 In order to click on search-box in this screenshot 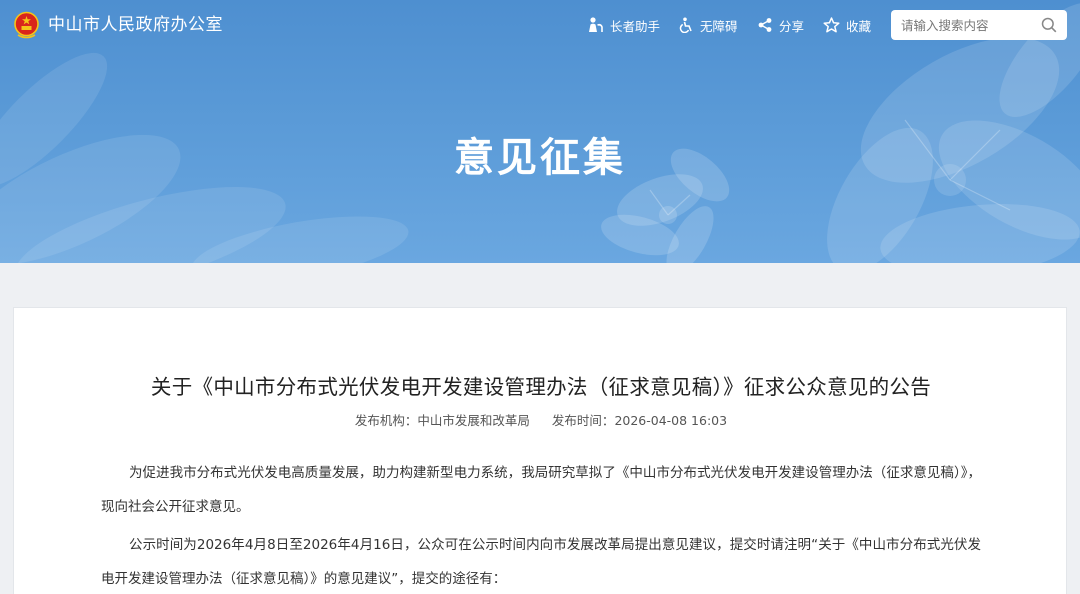, I will do `click(979, 25)`.